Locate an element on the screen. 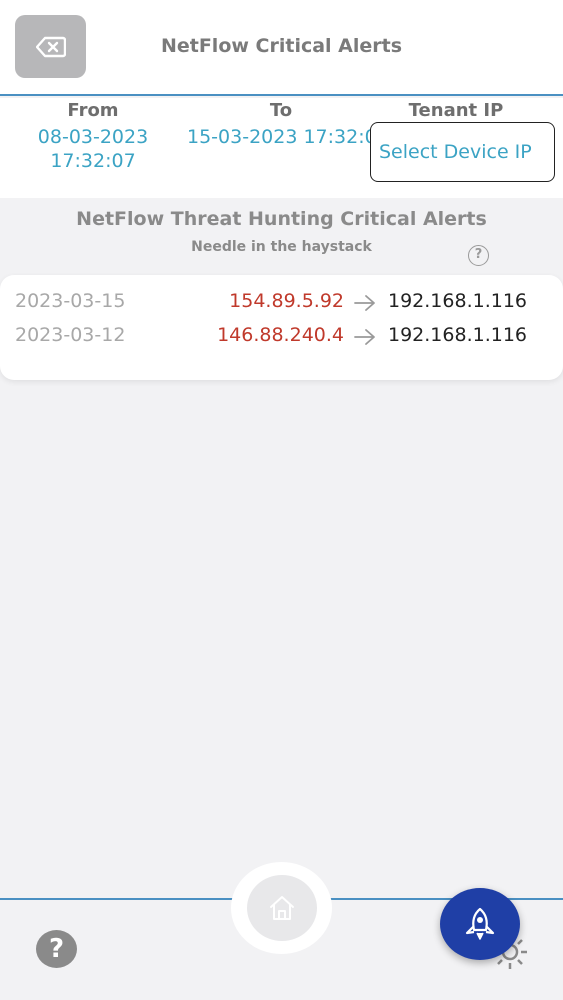 This screenshot has height=1000, width=563. alert-row: 2023-03-12 146.88.240.4 192.168.1.116 is located at coordinates (281, 339).